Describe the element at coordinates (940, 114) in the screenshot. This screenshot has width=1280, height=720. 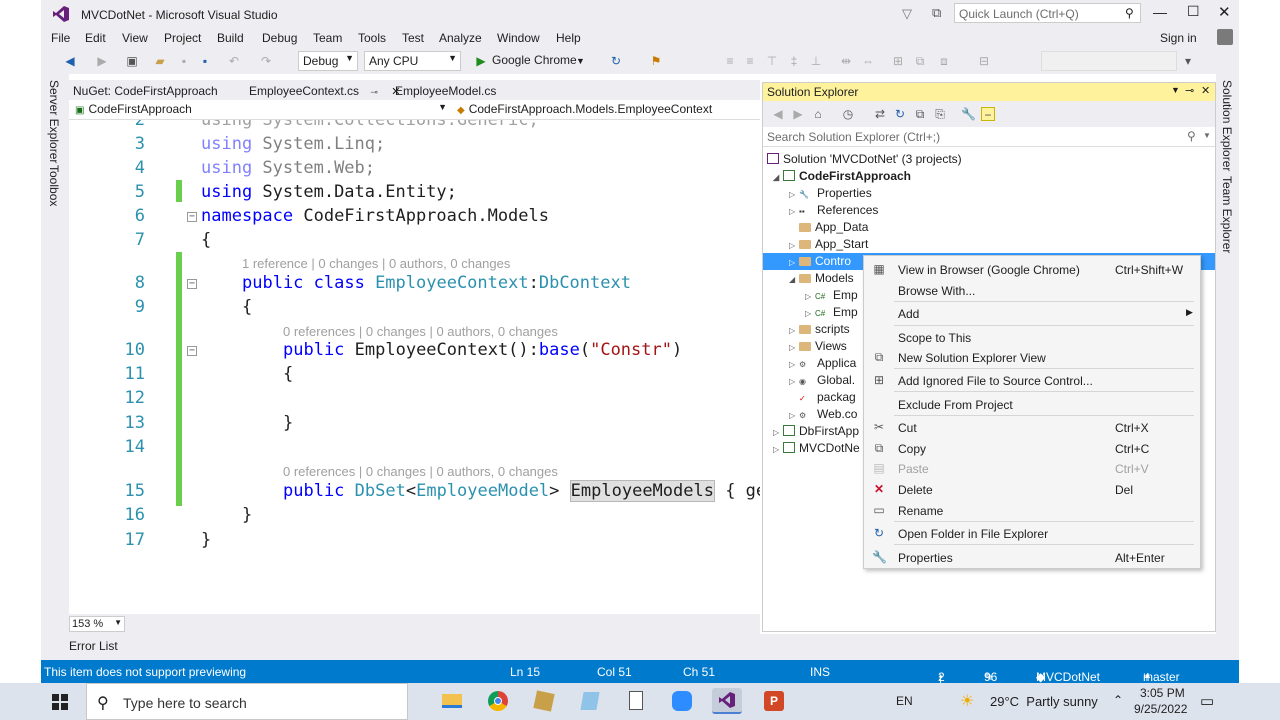
I see `show-all-files-icon: ⎘` at that location.